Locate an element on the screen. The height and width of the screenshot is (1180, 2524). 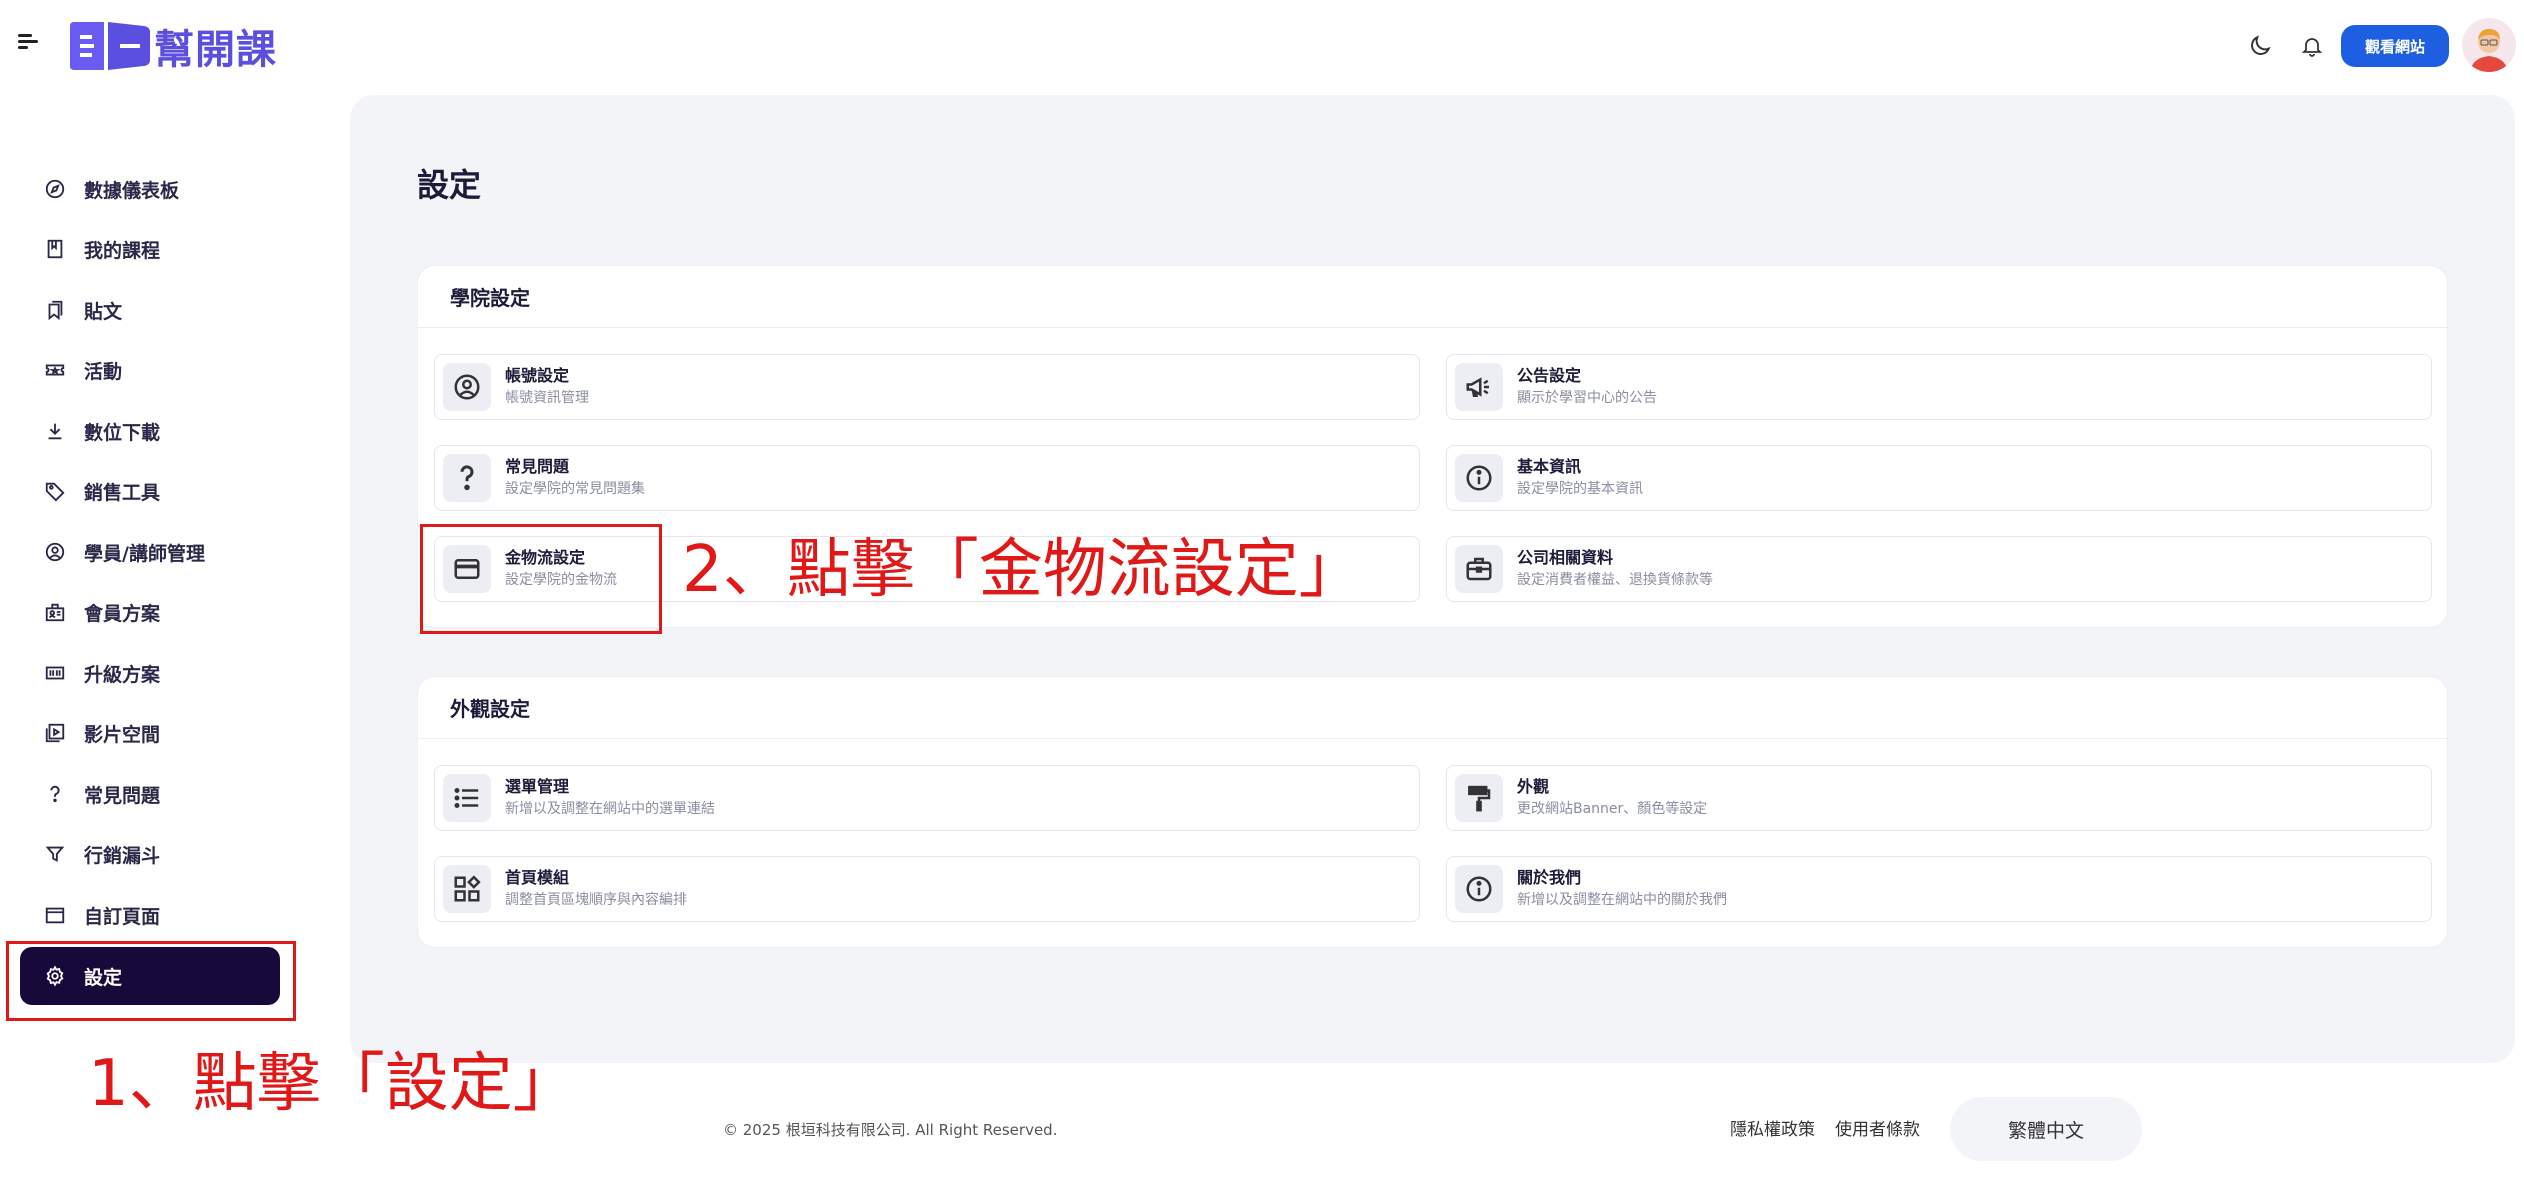
sidebar-item-label: 自訂頁面 is located at coordinates (122, 916).